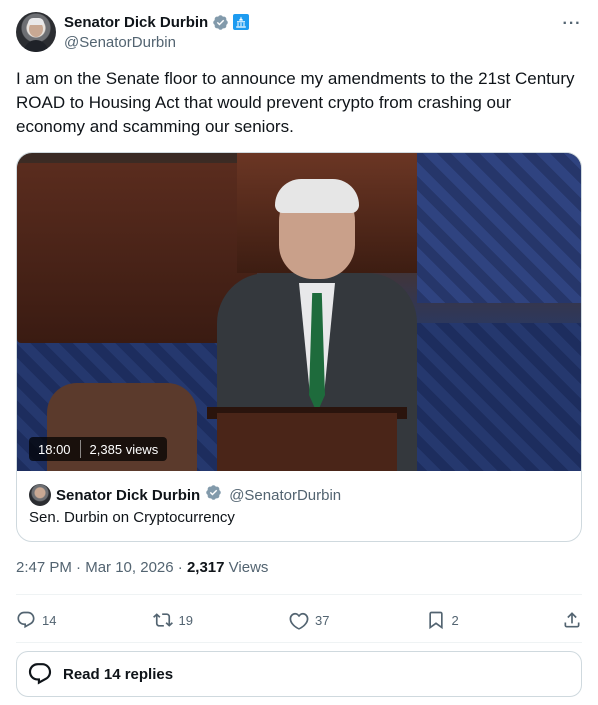 This screenshot has width=598, height=705. I want to click on heart-icon, so click(299, 621).